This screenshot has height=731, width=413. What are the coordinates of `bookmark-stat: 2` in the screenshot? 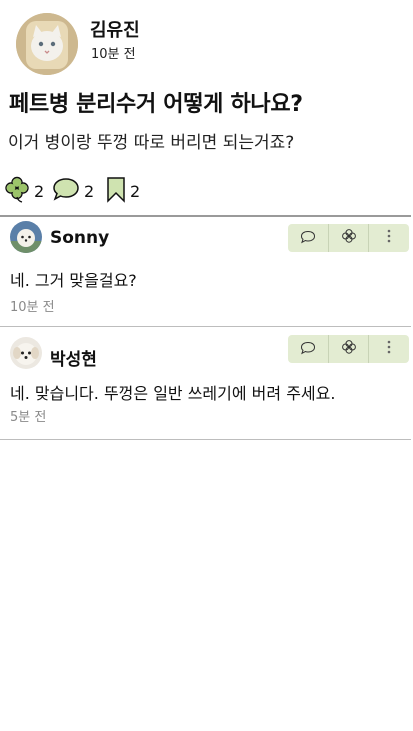 It's located at (123, 191).